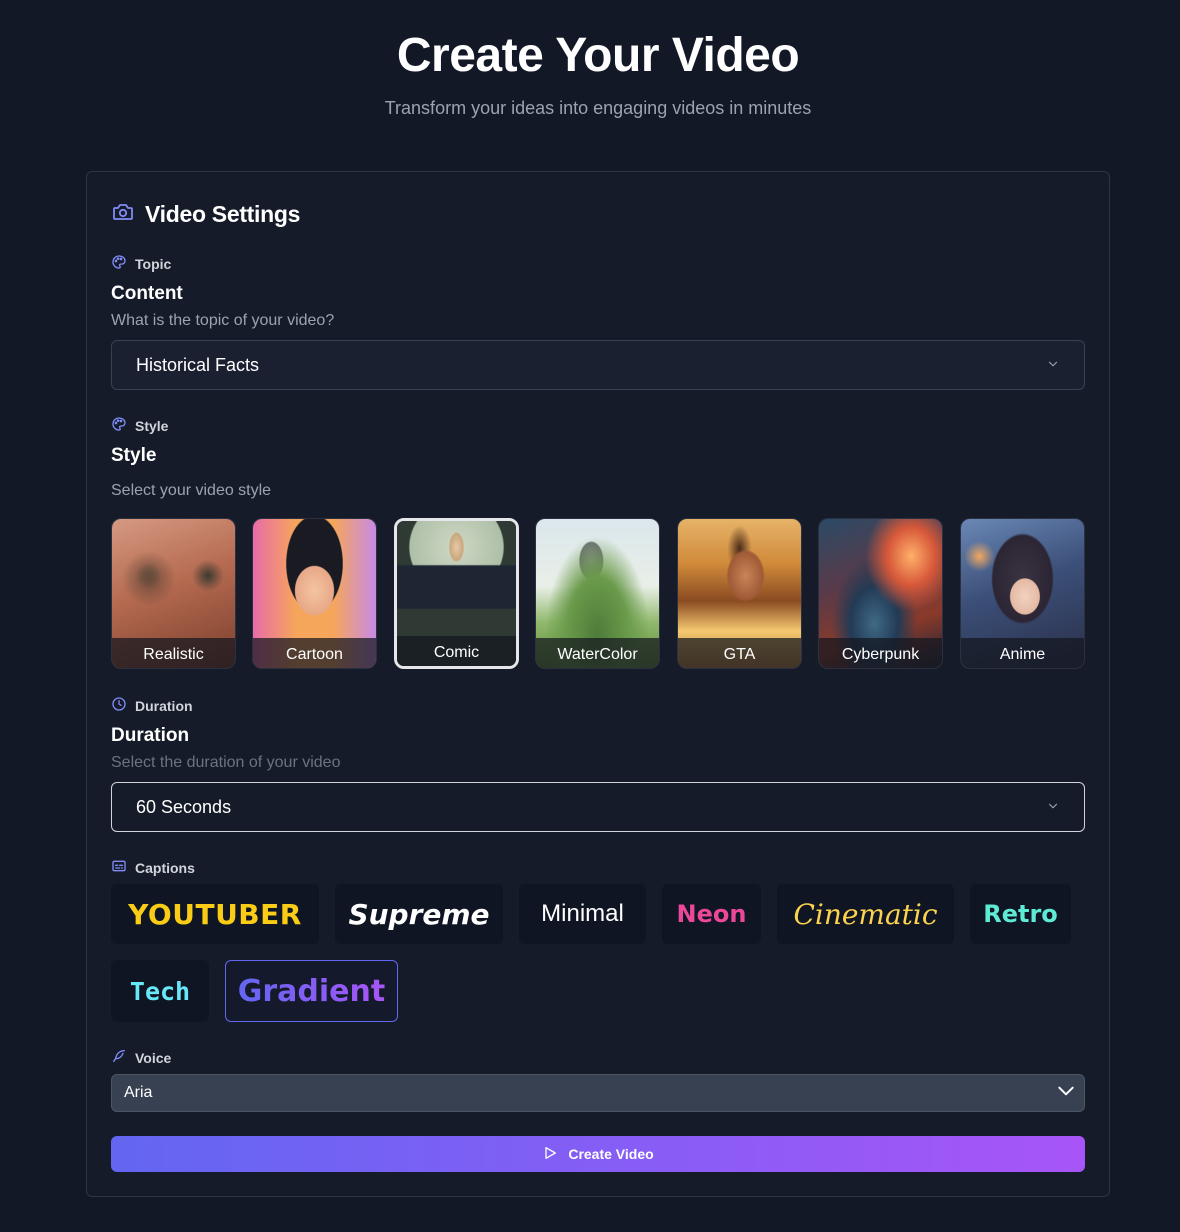 The height and width of the screenshot is (1232, 1180). What do you see at coordinates (119, 867) in the screenshot?
I see `captions-icon` at bounding box center [119, 867].